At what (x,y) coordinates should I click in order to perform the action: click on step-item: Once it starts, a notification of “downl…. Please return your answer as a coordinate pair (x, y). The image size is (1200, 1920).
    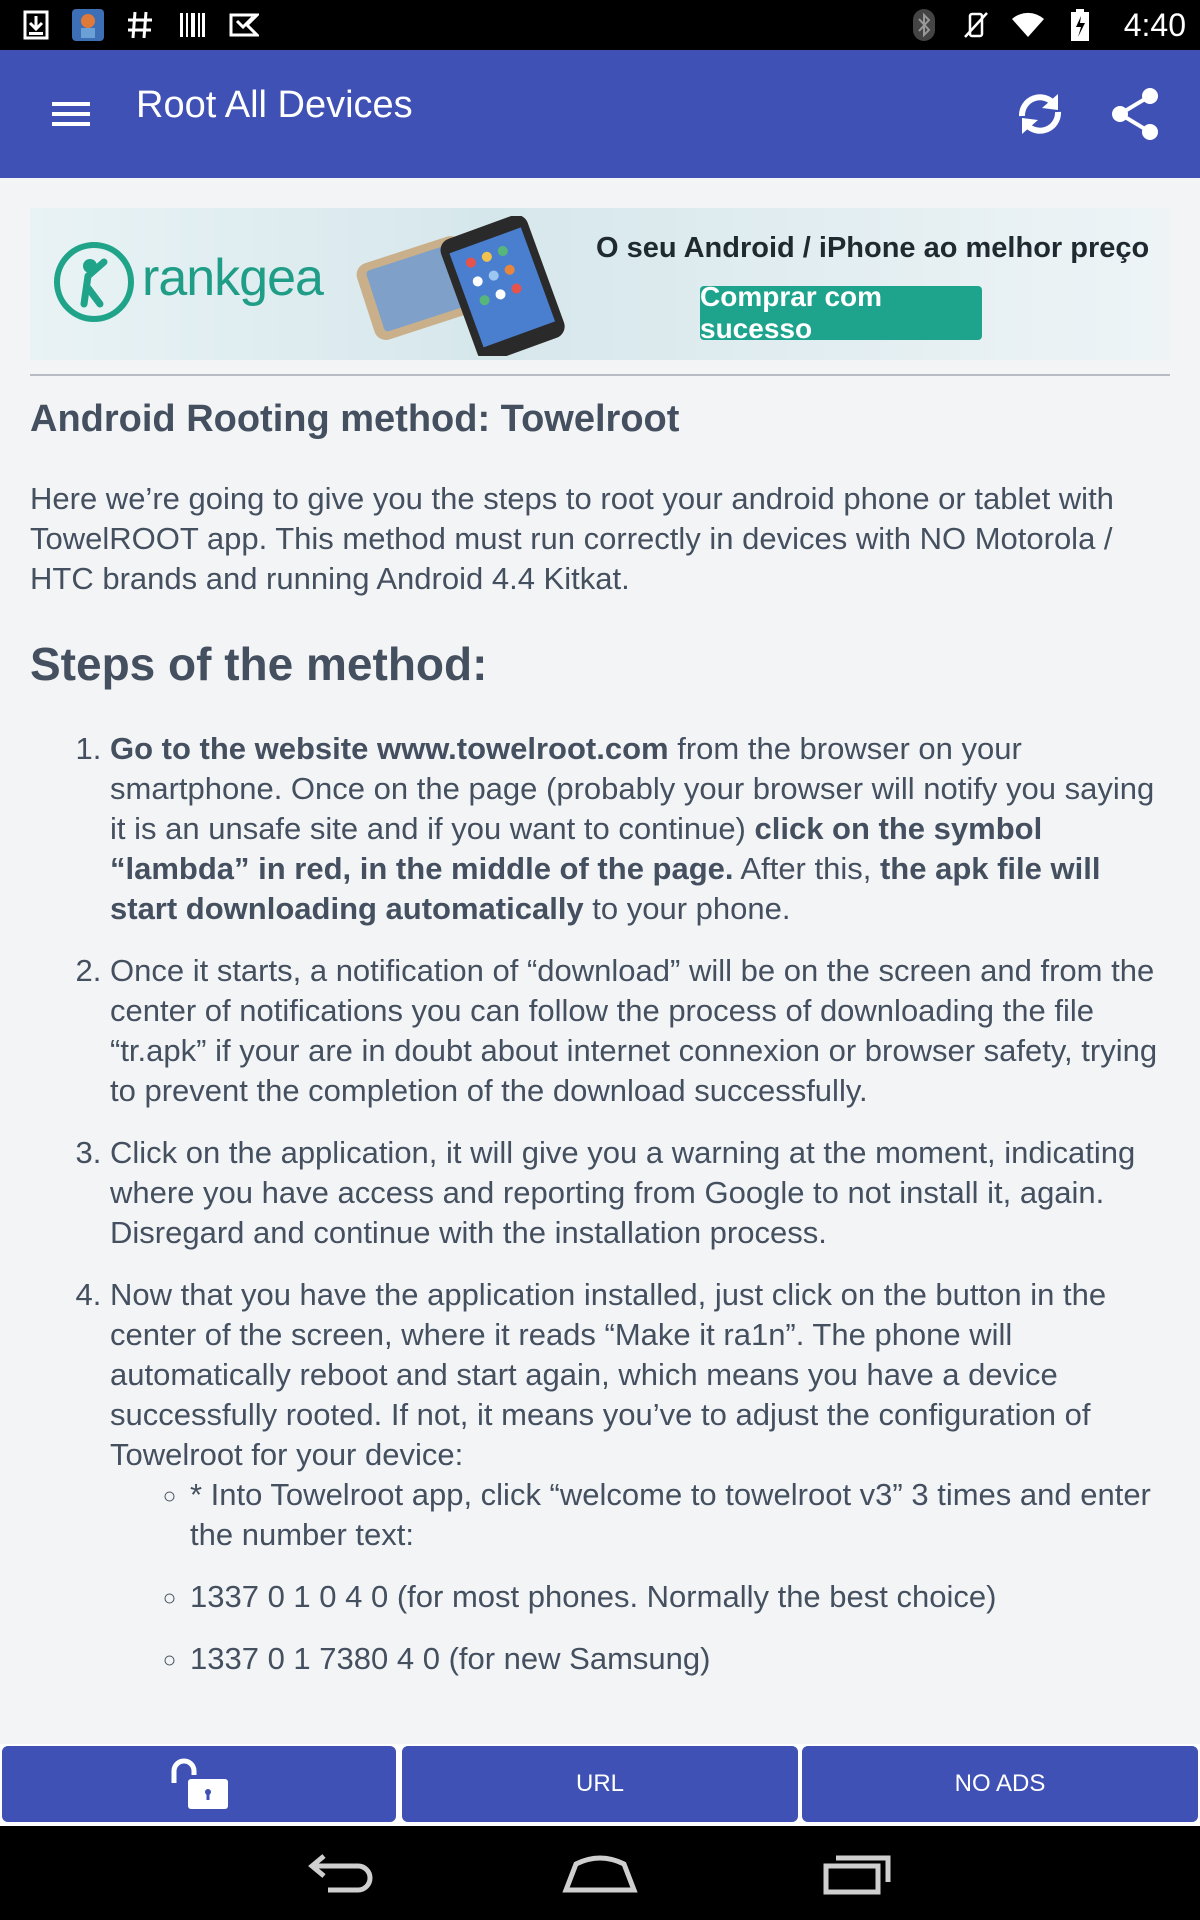
    Looking at the image, I should click on (640, 1031).